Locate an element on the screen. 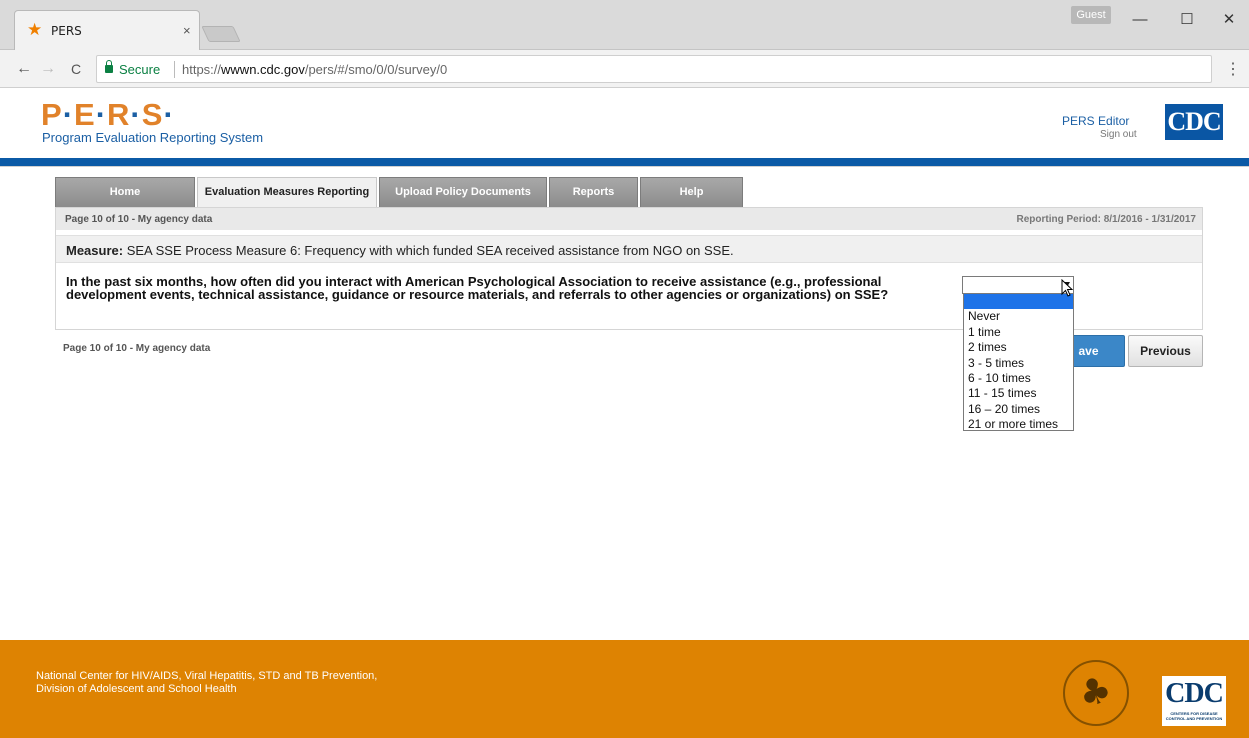 Image resolution: width=1249 pixels, height=738 pixels. dropdown-option-6-10-times: 6 - 10 times is located at coordinates (1018, 378).